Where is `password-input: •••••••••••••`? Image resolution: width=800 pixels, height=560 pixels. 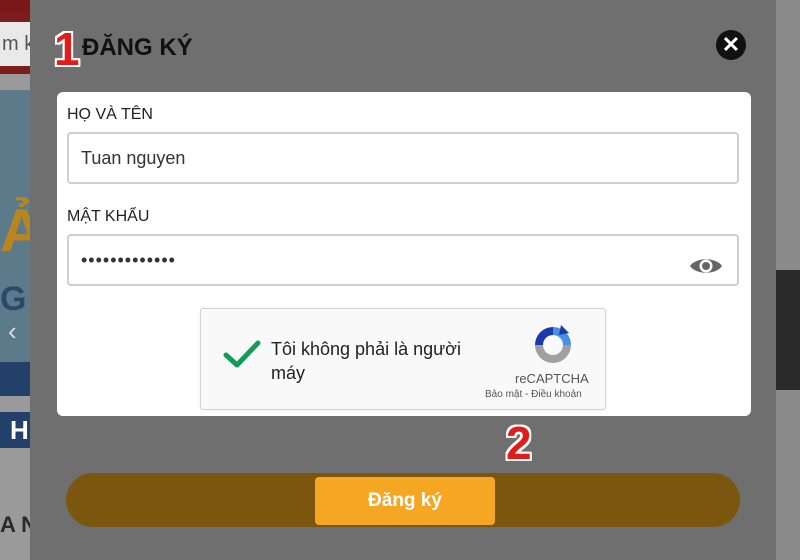 password-input: ••••••••••••• is located at coordinates (403, 260).